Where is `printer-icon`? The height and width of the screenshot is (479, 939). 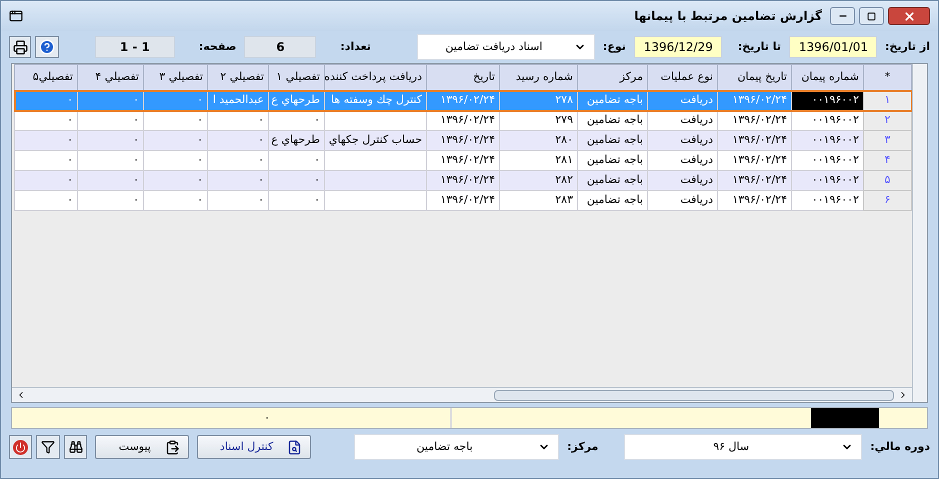
printer-icon is located at coordinates (20, 47).